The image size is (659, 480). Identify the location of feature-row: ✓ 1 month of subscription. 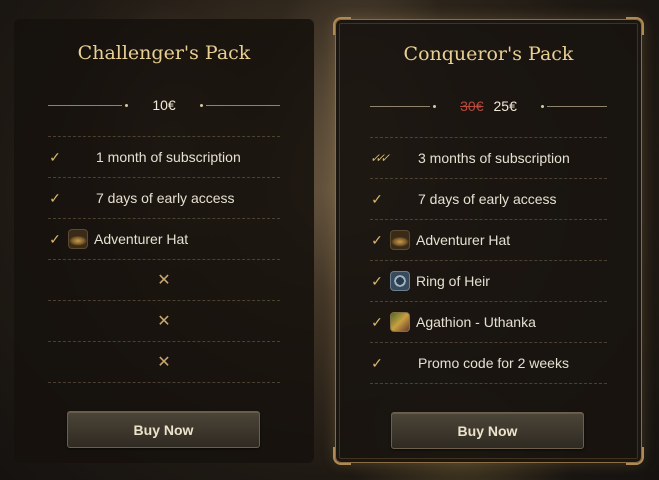
(164, 156).